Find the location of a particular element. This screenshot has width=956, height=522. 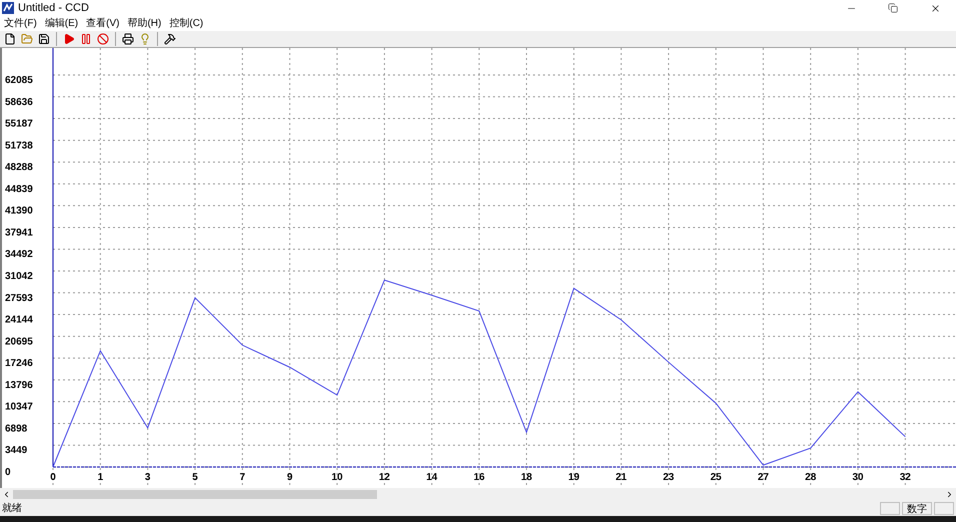

window-title: Untitled - CCD is located at coordinates (53, 8).